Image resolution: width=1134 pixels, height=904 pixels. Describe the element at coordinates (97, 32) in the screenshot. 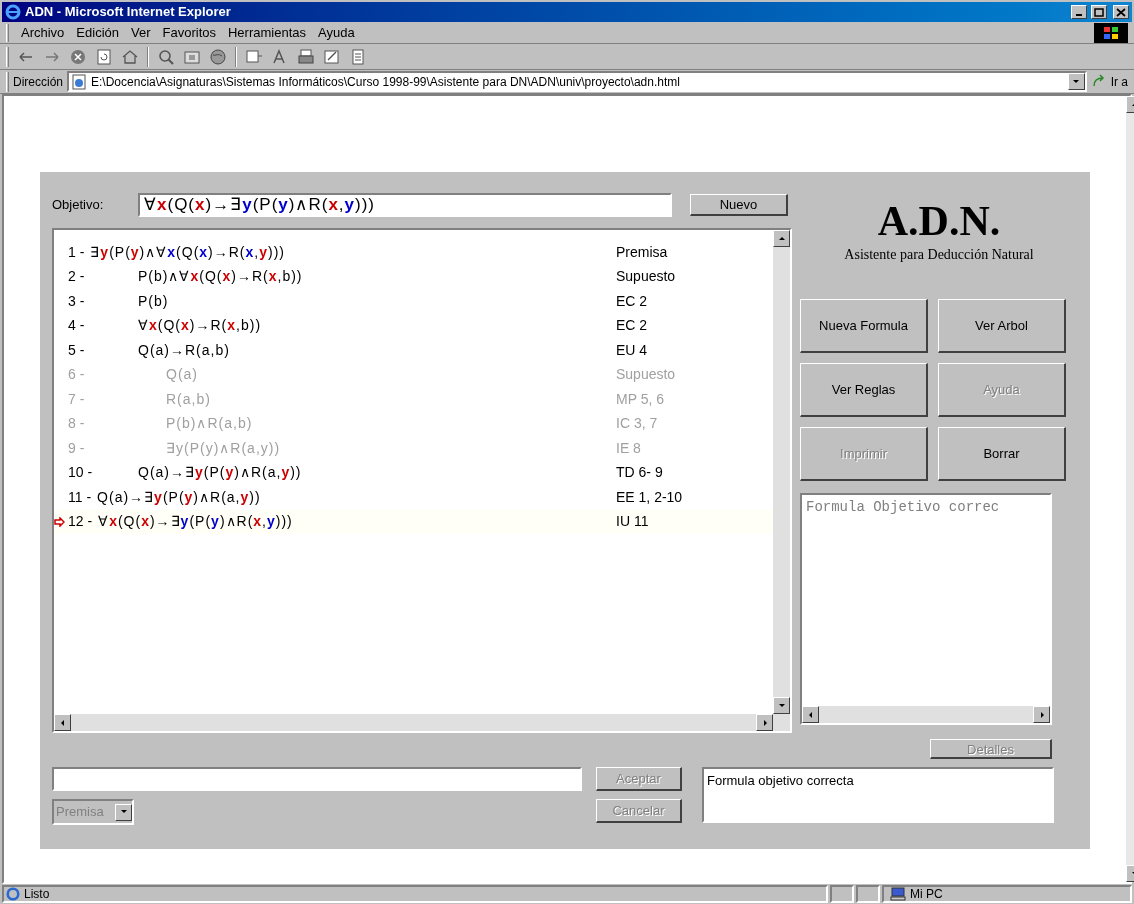

I see `menu-item: Edición` at that location.